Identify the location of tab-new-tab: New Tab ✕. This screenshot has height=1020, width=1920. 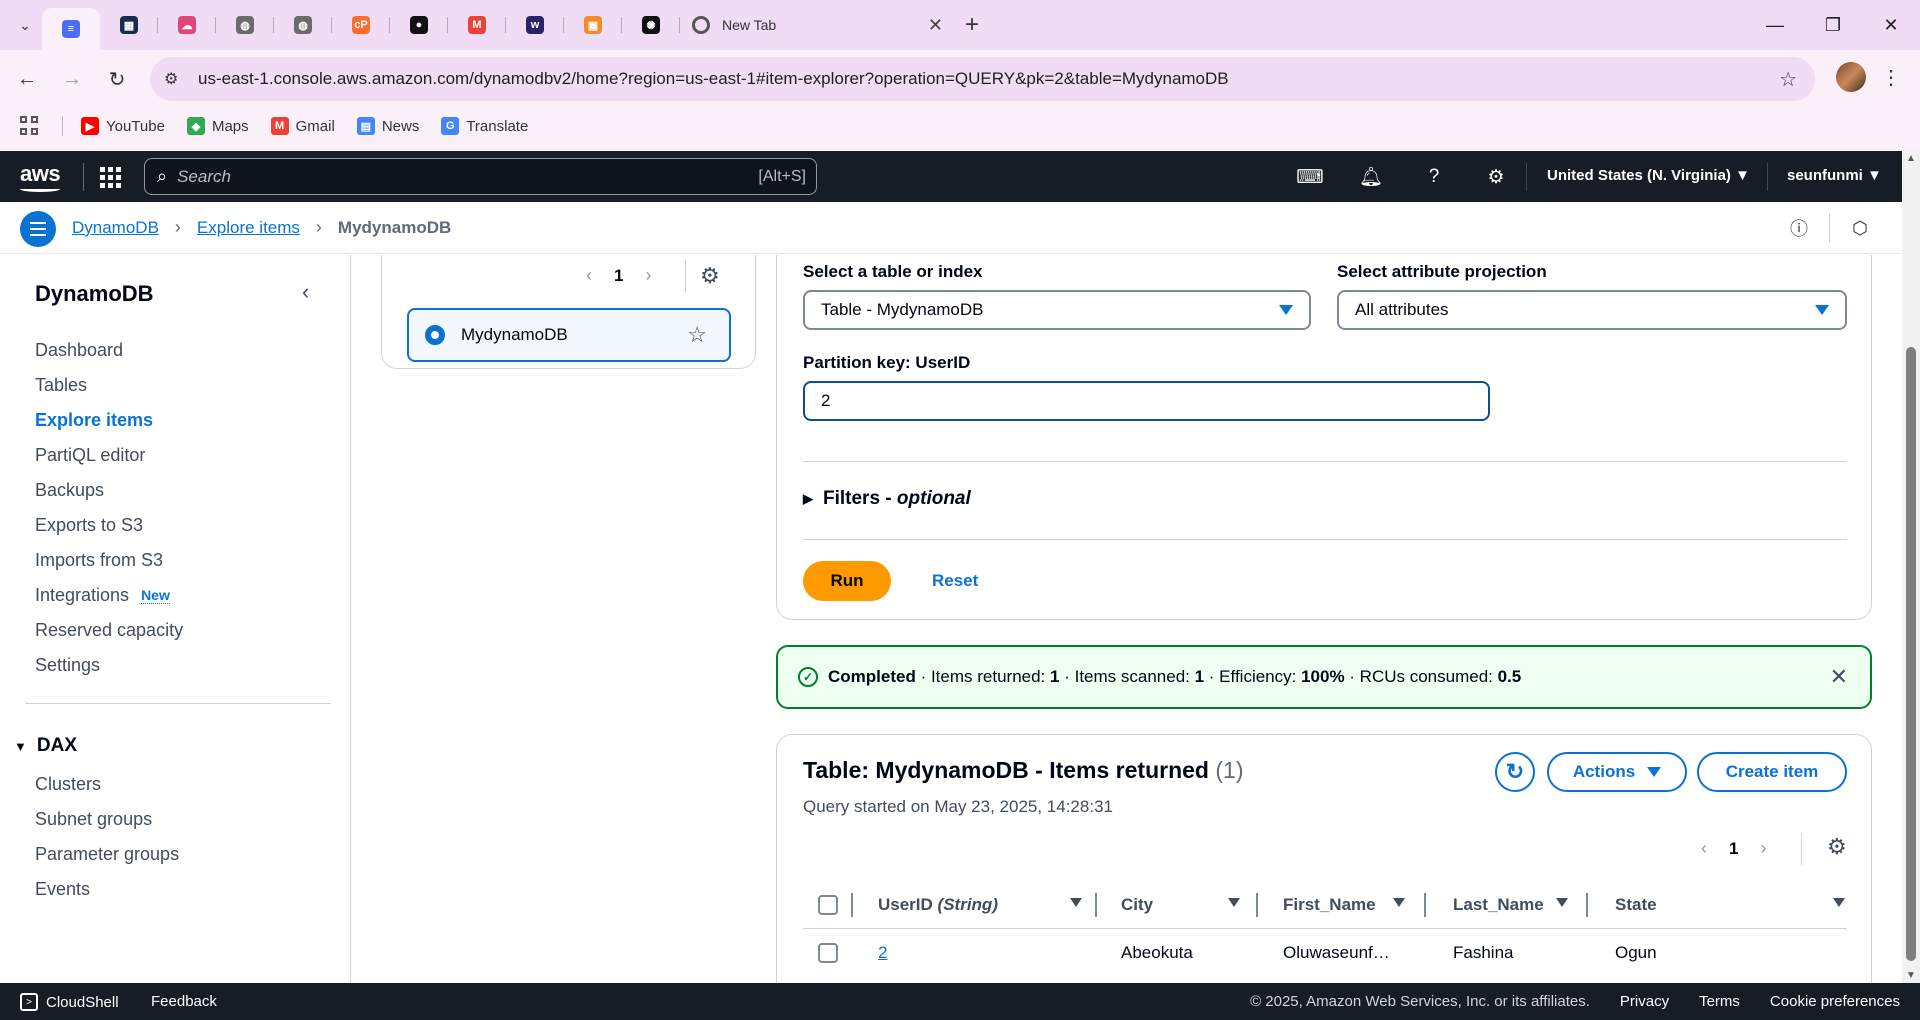
(817, 25).